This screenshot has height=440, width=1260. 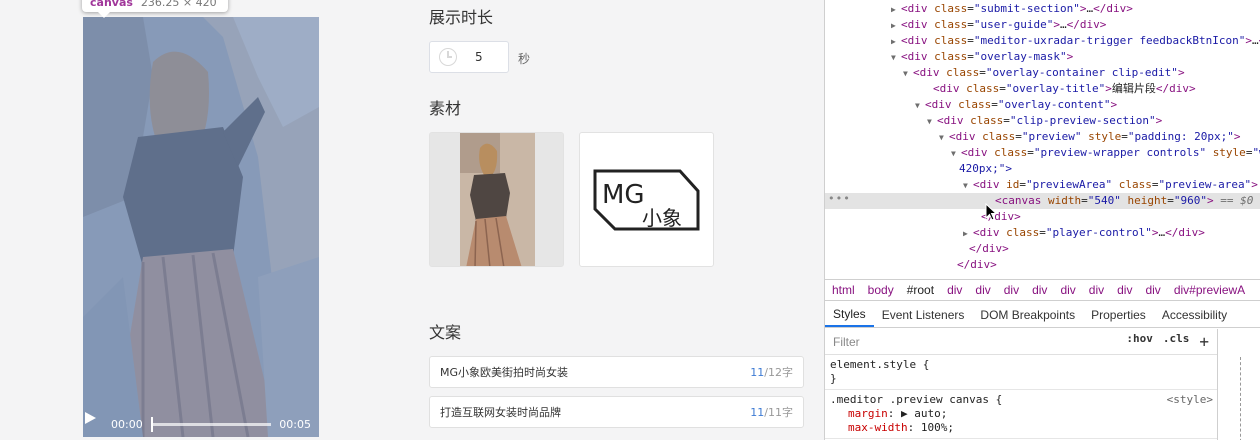 What do you see at coordinates (524, 59) in the screenshot?
I see `duration-unit: 秒` at bounding box center [524, 59].